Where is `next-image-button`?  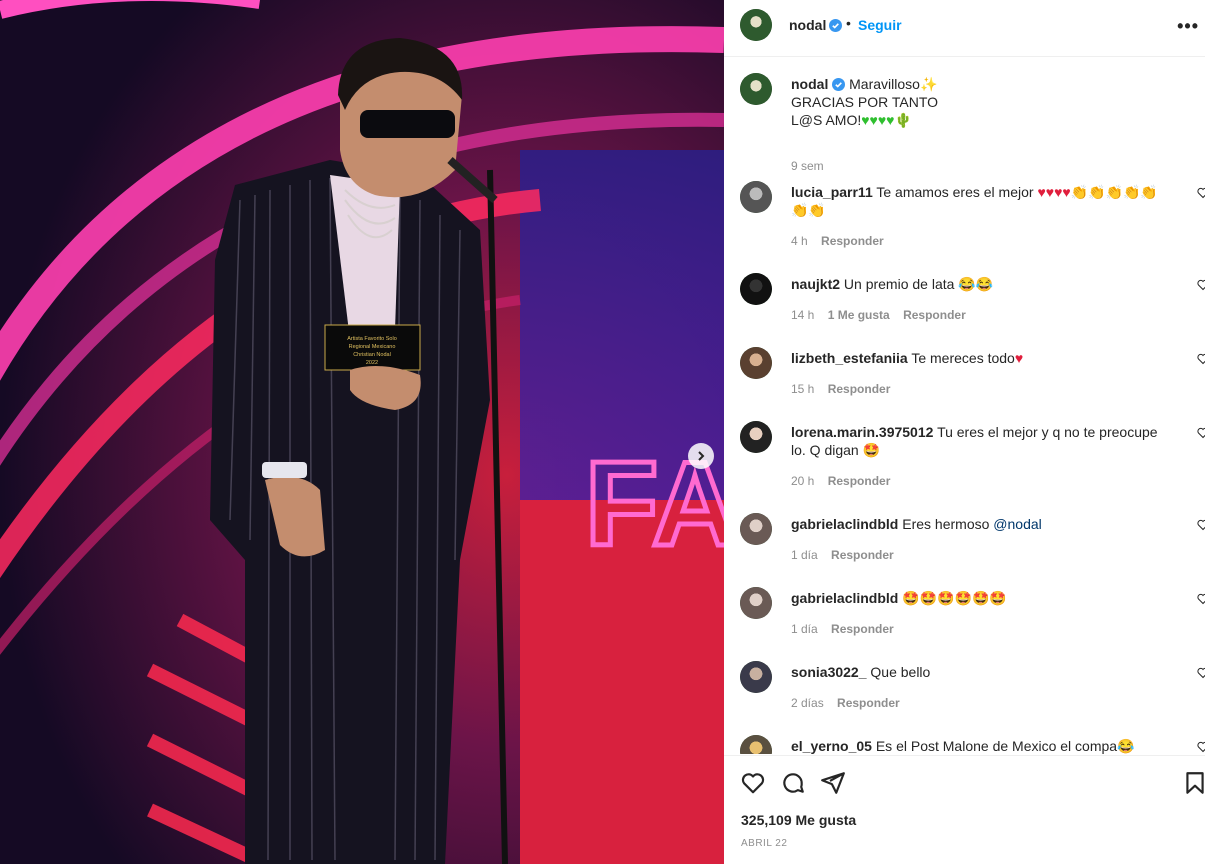
next-image-button is located at coordinates (701, 456).